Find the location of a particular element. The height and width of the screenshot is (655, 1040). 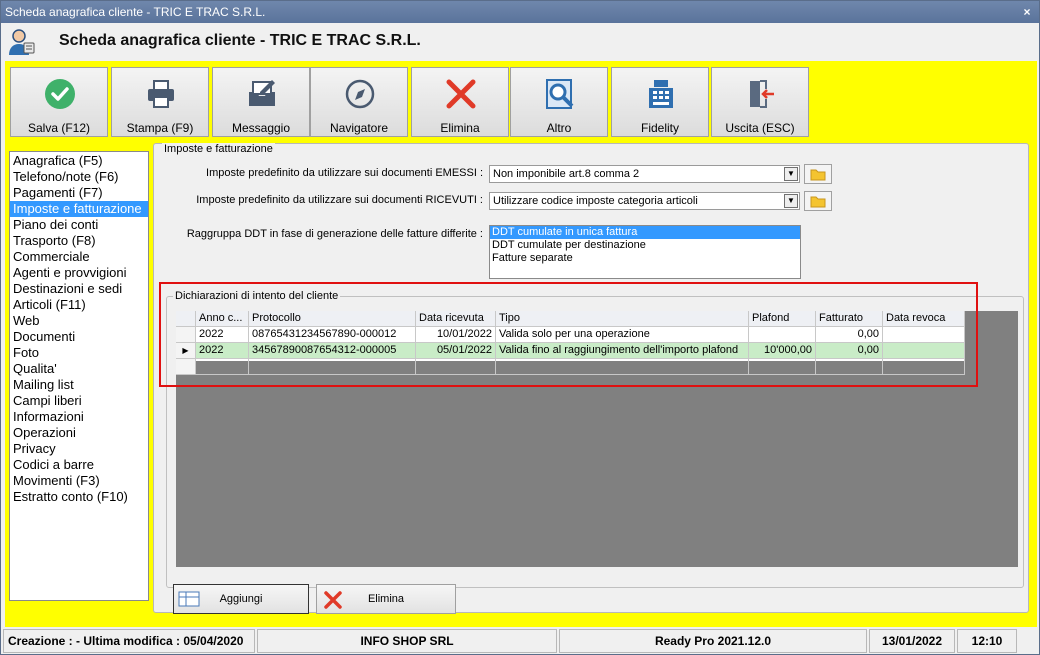

imposte-panel-title: Imposte e fatturazione is located at coordinates (218, 149).